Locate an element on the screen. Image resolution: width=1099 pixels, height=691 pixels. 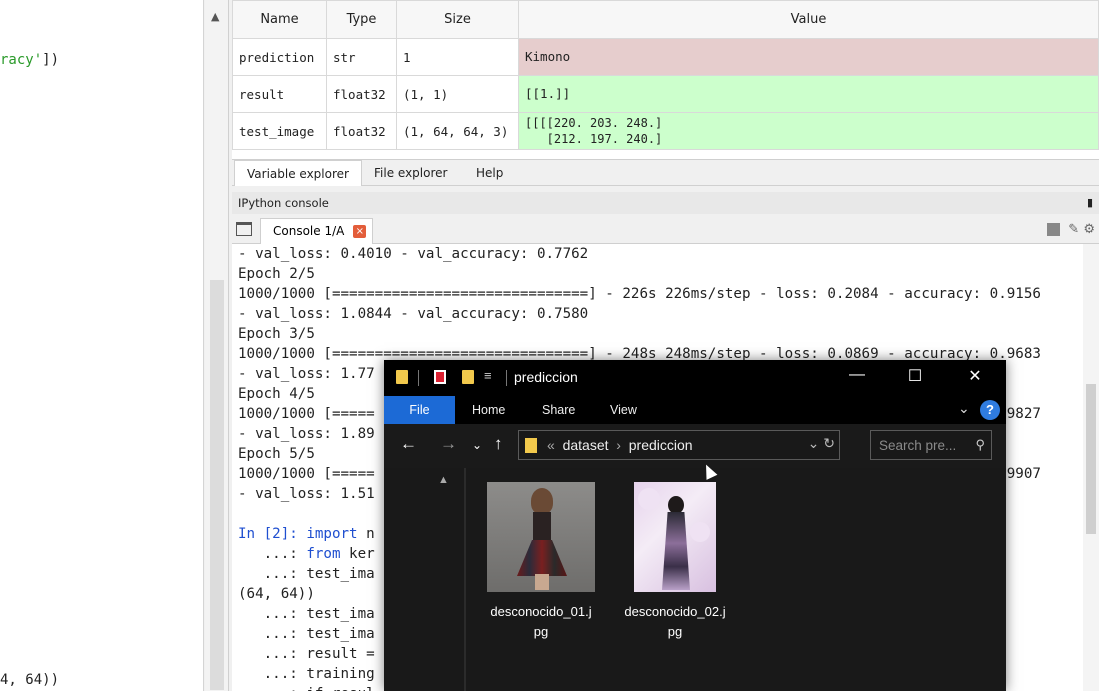
address-bar: « dataset › prediccion ⌄ ↻ is located at coordinates (679, 445).